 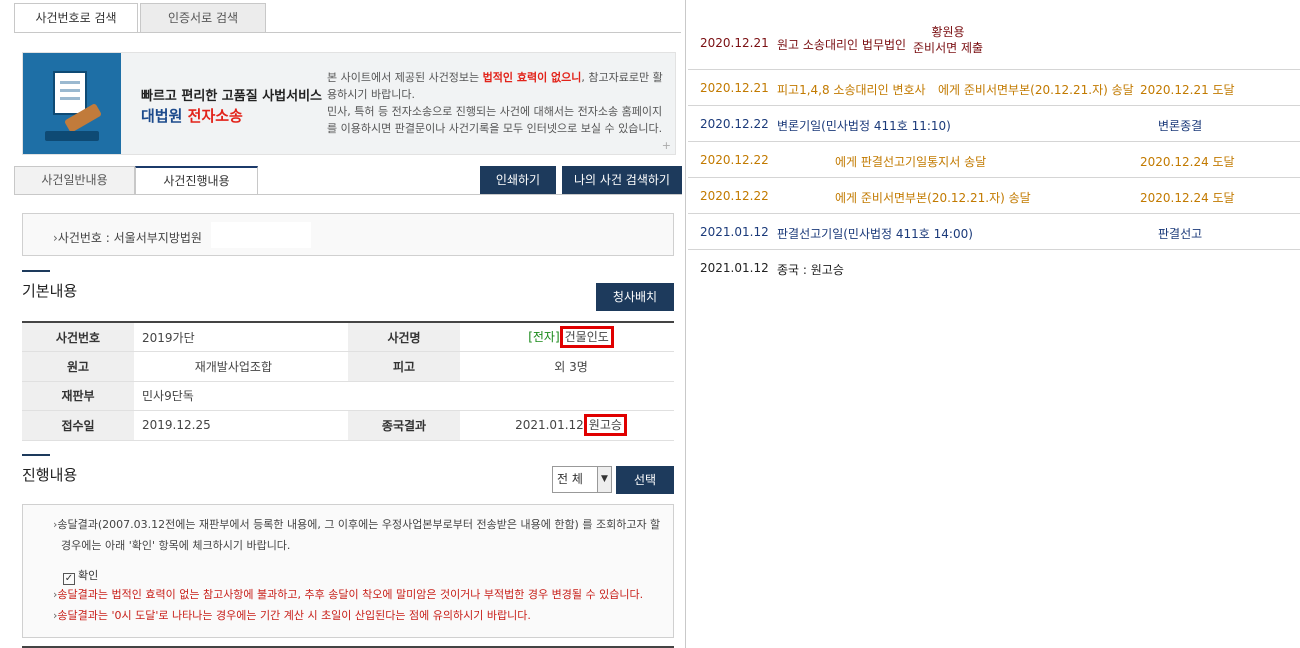 What do you see at coordinates (404, 366) in the screenshot?
I see `header-defendant: 피고` at bounding box center [404, 366].